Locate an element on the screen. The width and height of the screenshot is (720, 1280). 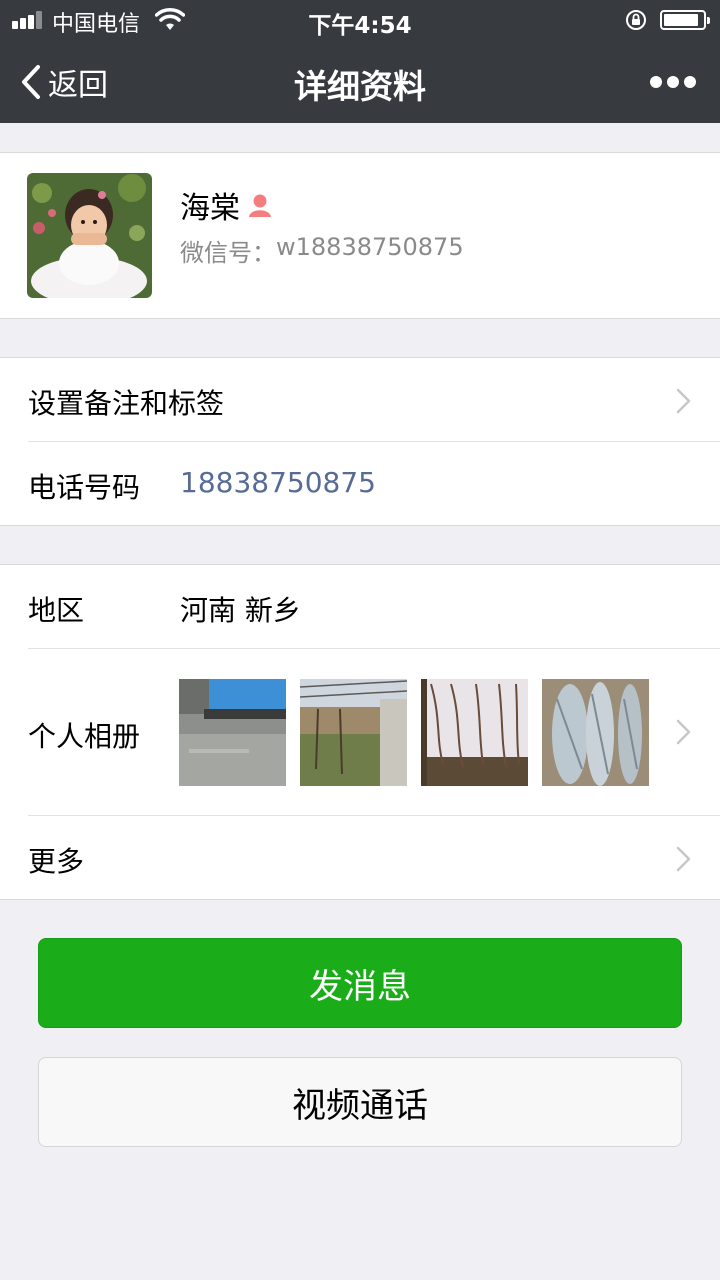
region-row: 地区 河南 新乡 is located at coordinates (360, 606).